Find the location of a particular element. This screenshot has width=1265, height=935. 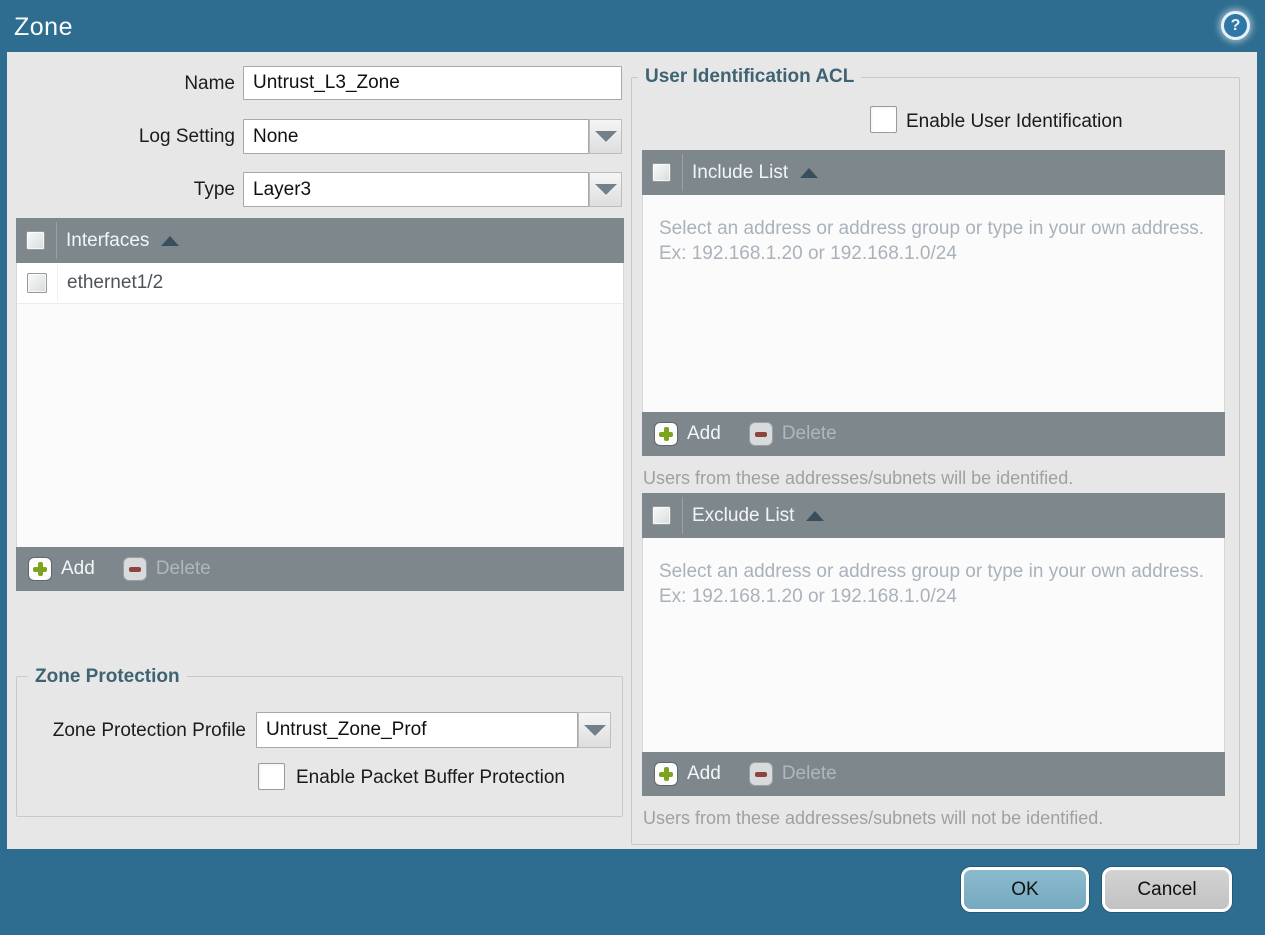

enable-user-identification-checkbox is located at coordinates (883, 119).